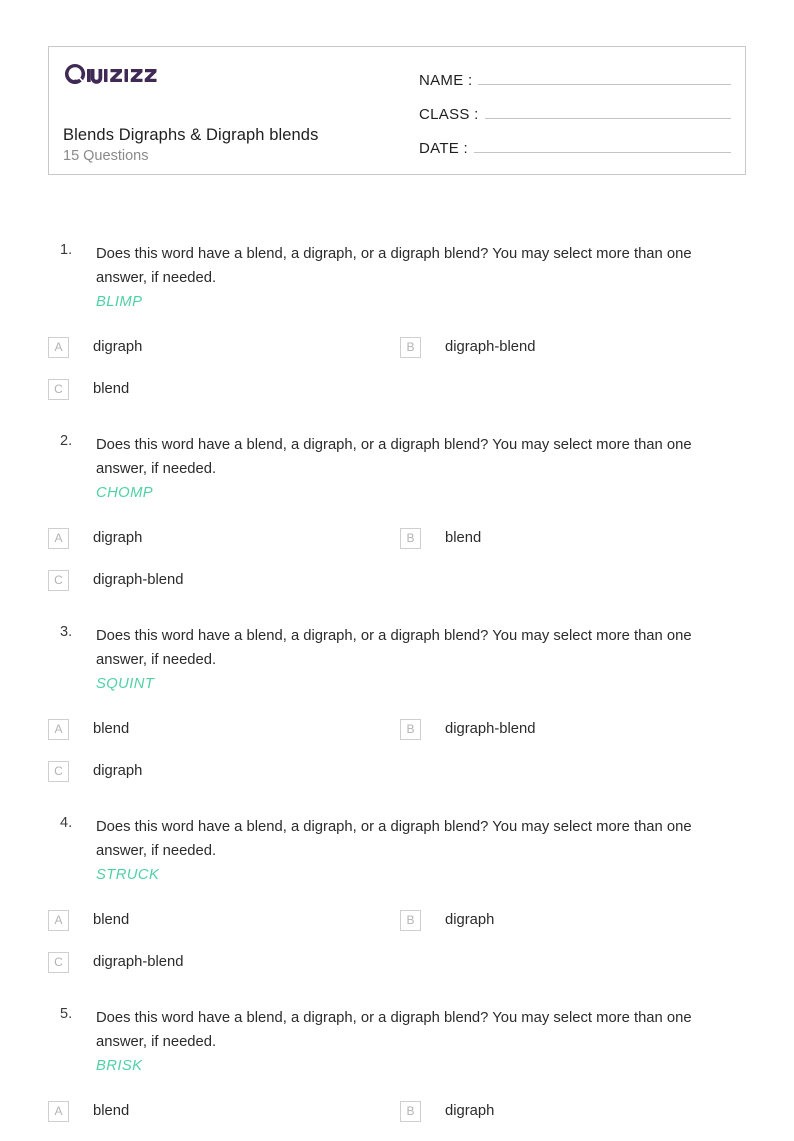  I want to click on name-field-input, so click(604, 76).